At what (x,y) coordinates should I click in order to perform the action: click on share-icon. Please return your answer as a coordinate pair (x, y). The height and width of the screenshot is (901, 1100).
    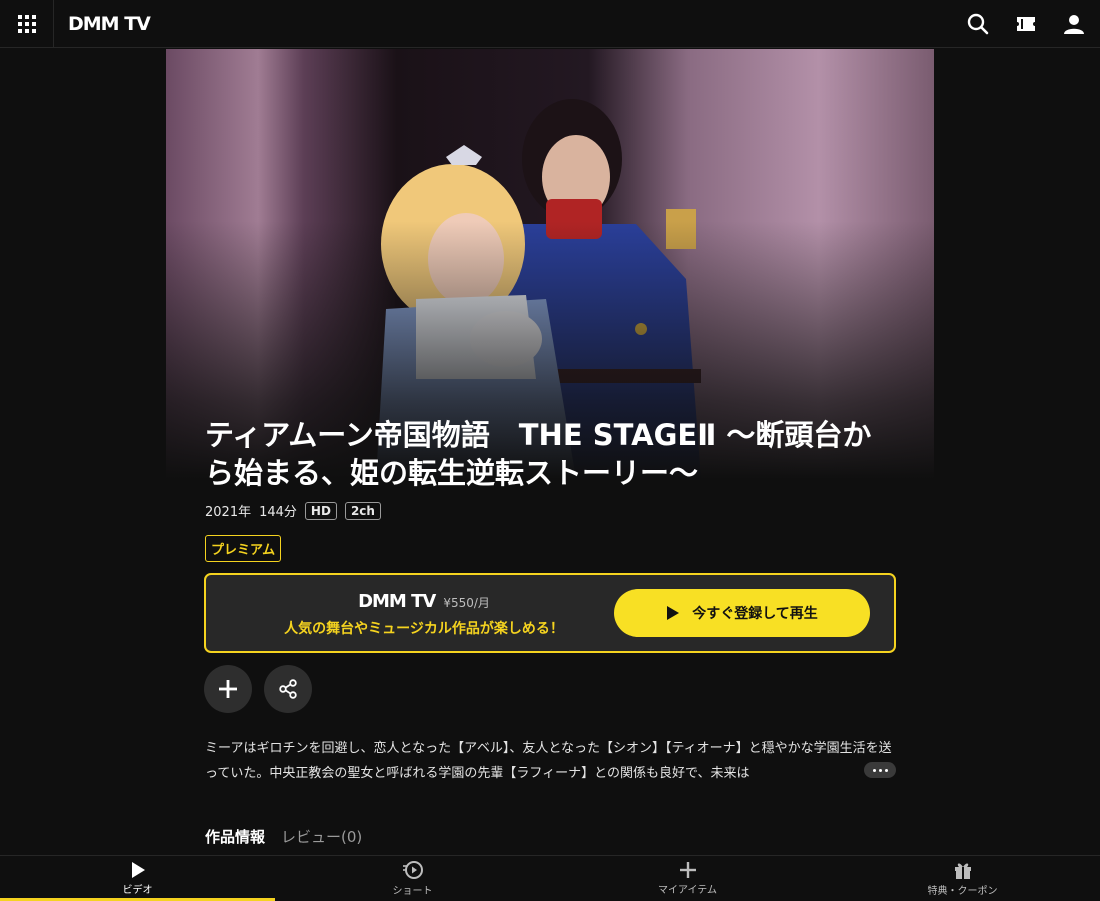
    Looking at the image, I should click on (288, 689).